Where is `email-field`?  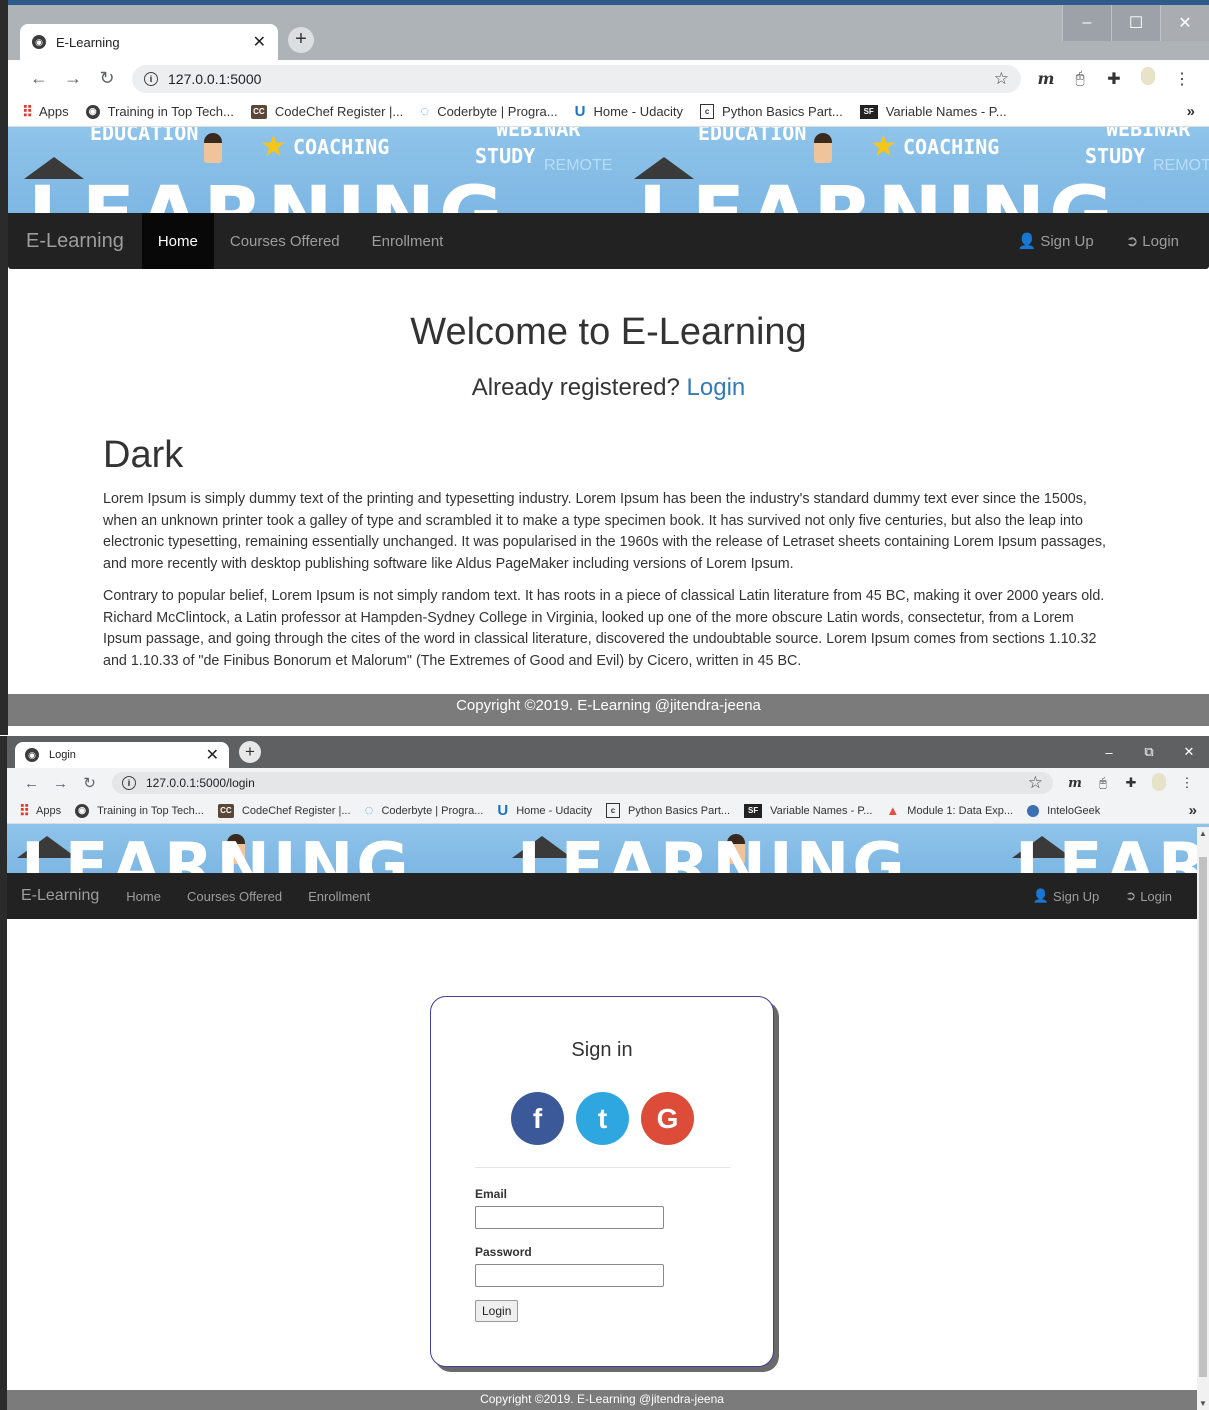
email-field is located at coordinates (569, 1217).